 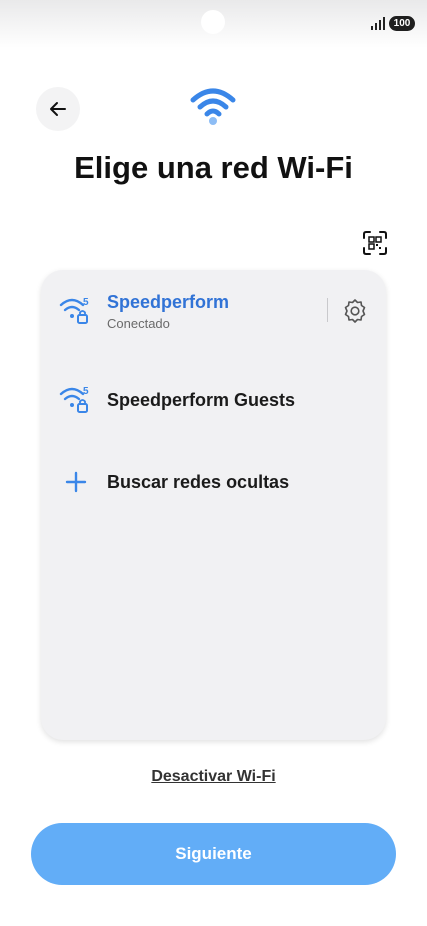 I want to click on qr-scan-button, so click(x=375, y=243).